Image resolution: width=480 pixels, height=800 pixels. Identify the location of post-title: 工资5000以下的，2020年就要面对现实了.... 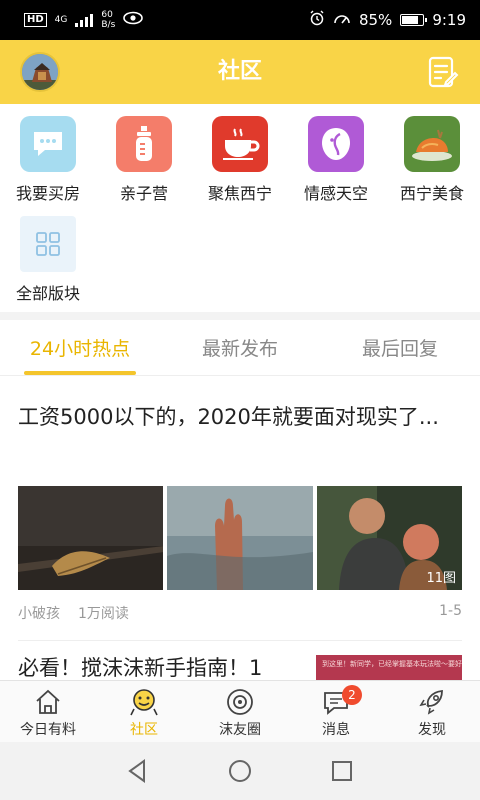
(240, 417).